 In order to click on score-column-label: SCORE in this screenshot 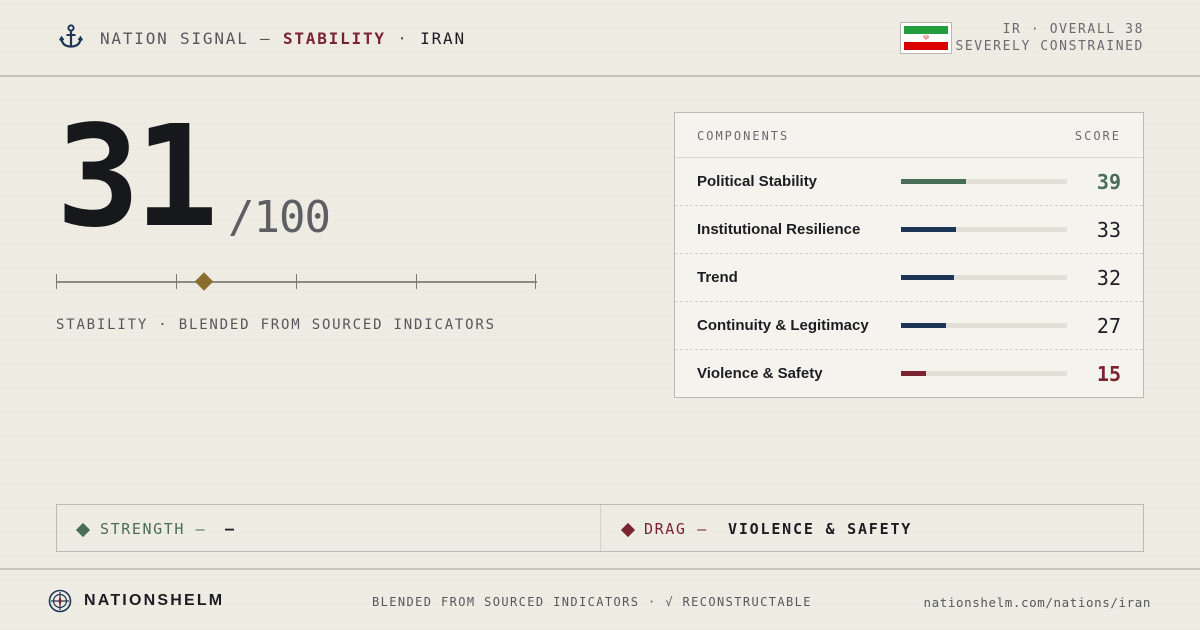, I will do `click(1097, 136)`.